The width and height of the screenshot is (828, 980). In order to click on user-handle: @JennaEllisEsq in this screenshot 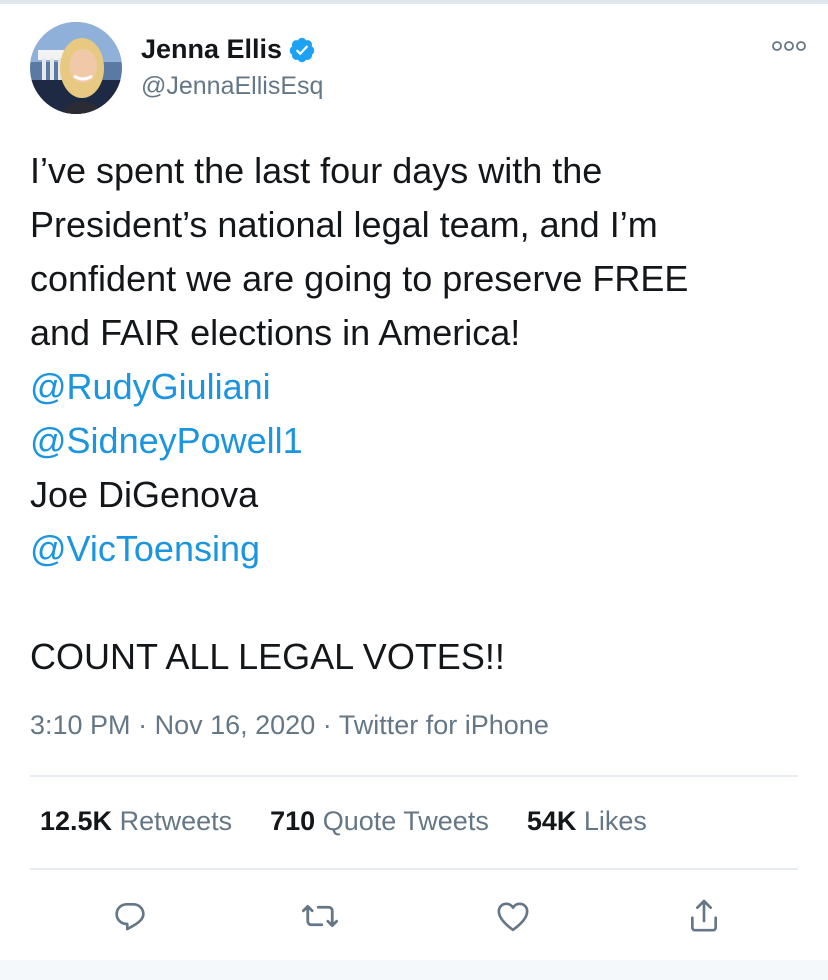, I will do `click(232, 86)`.